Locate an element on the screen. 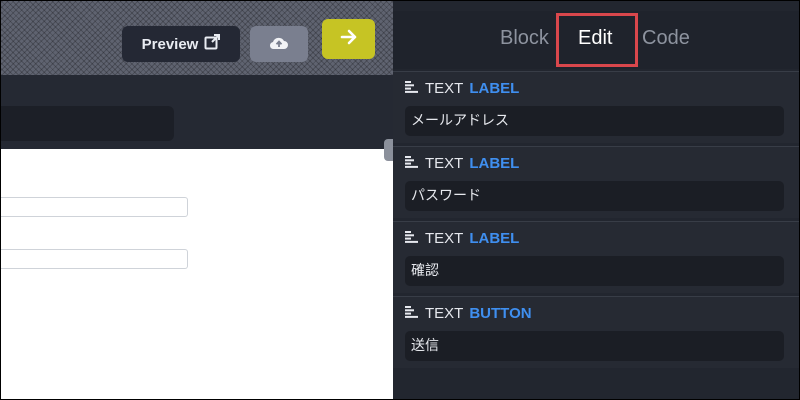  cloud-upload-icon is located at coordinates (279, 44).